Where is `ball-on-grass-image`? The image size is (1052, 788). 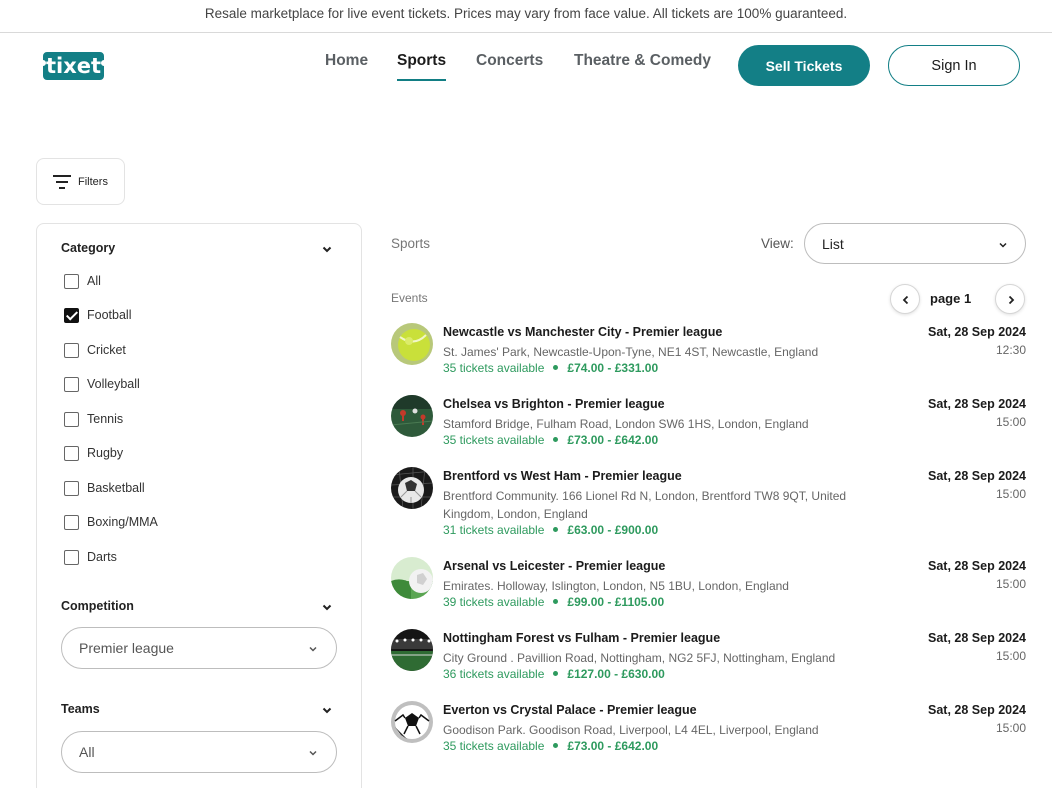
ball-on-grass-image is located at coordinates (412, 578).